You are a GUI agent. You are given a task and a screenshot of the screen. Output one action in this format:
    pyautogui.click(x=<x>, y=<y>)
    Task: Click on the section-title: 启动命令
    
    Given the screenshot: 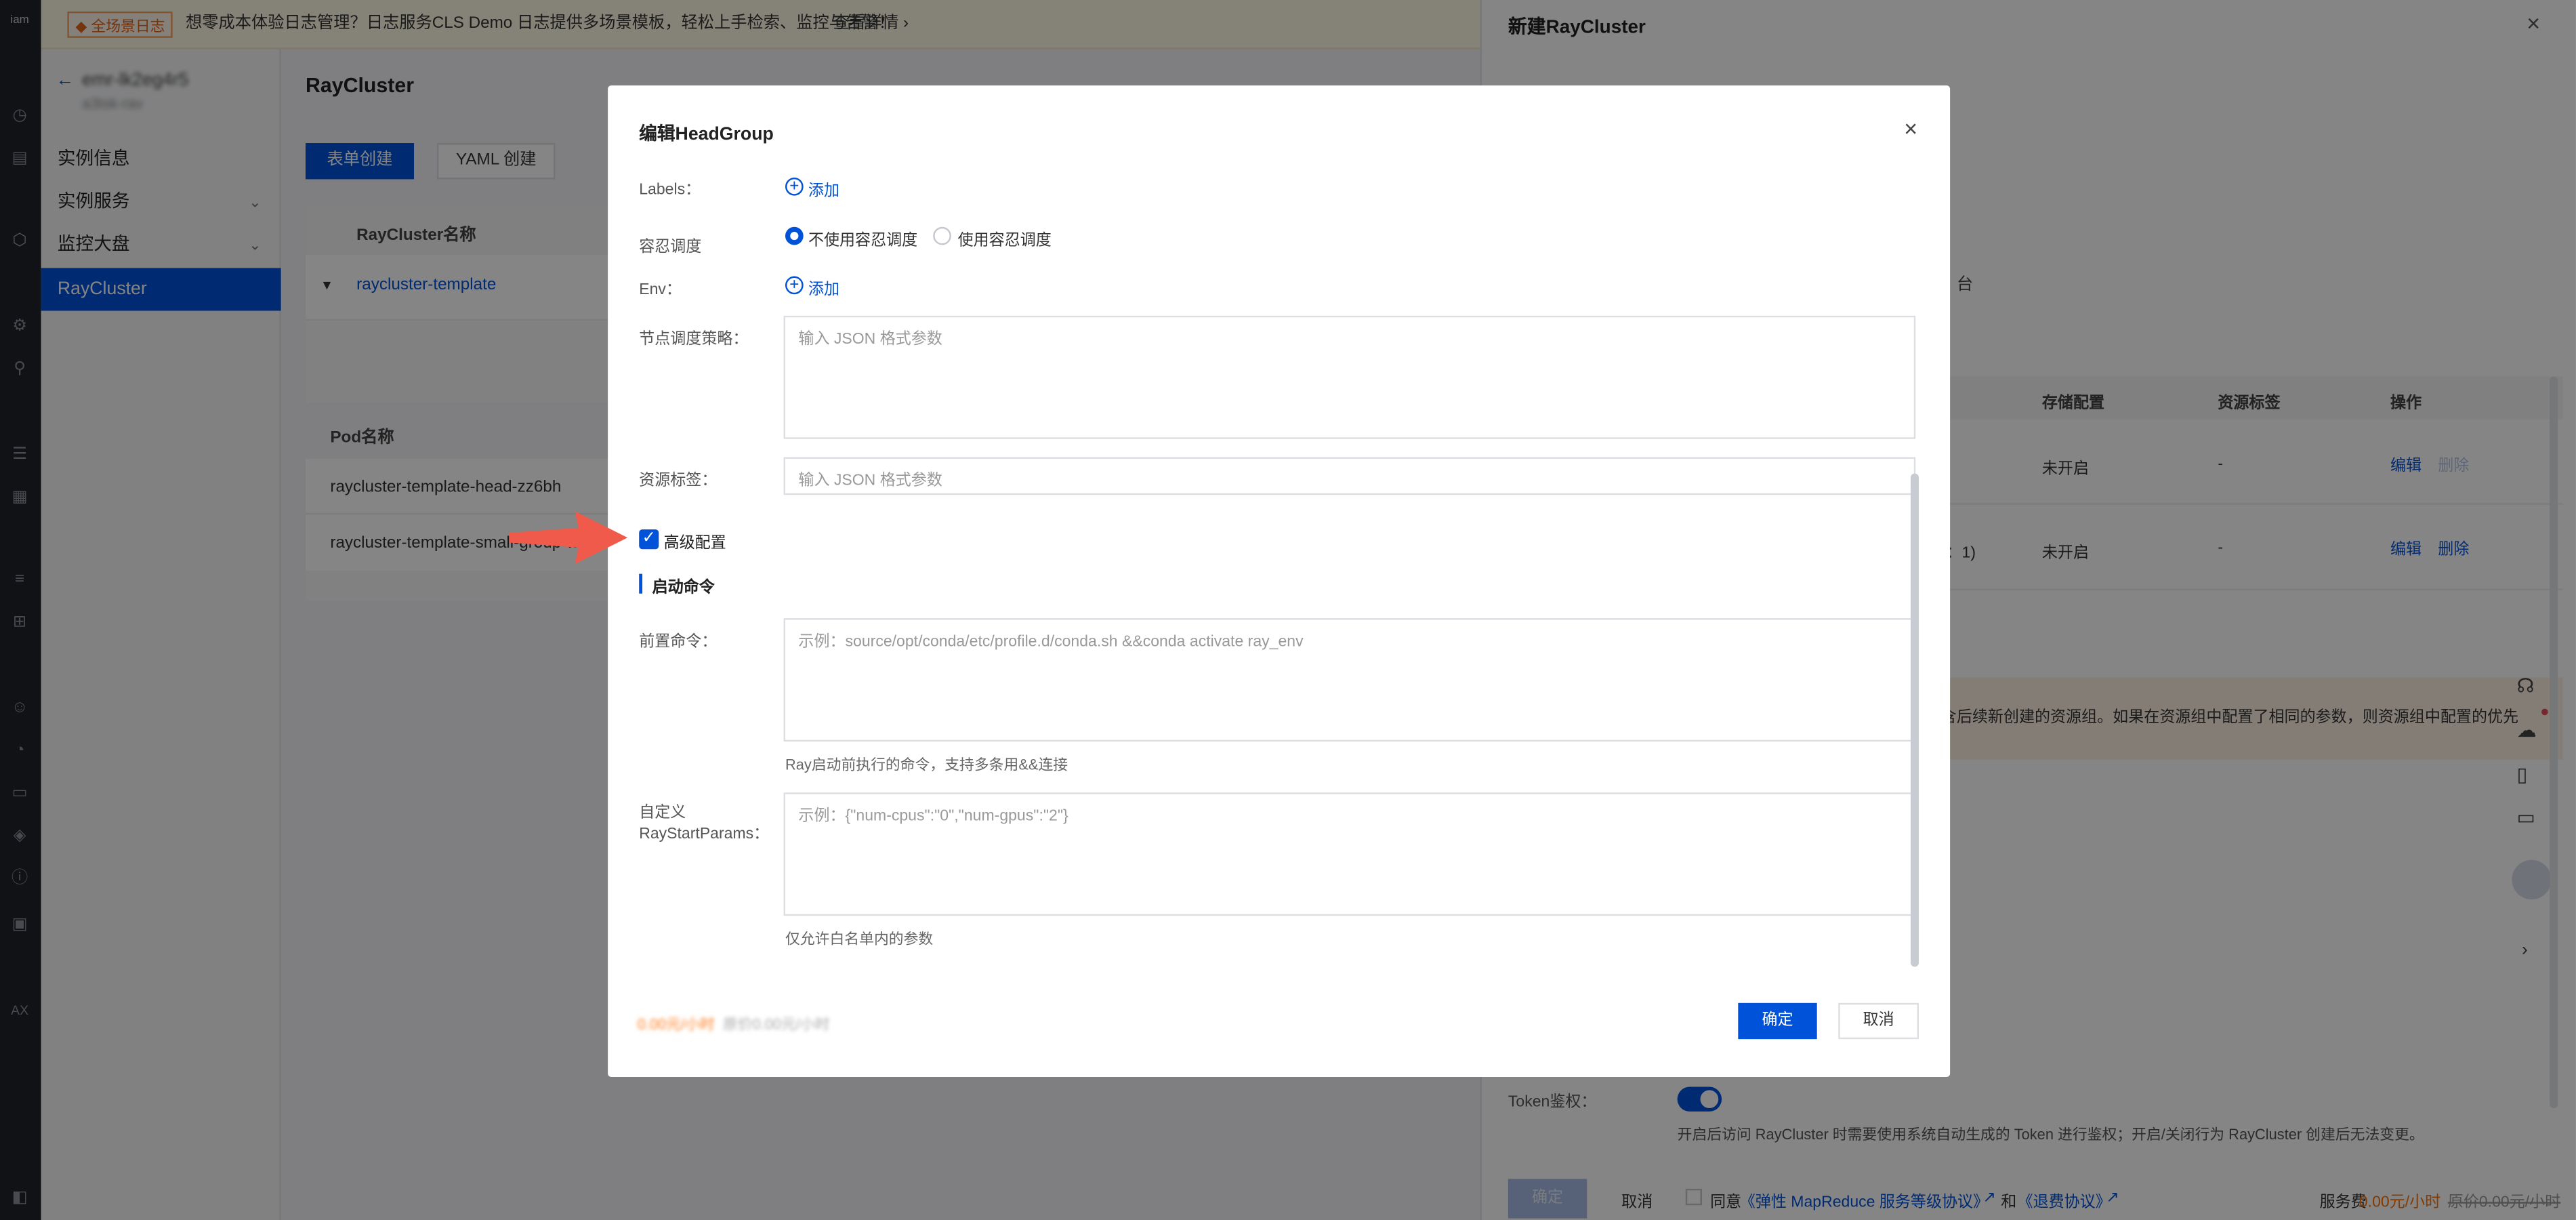 What is the action you would take?
    pyautogui.click(x=683, y=588)
    